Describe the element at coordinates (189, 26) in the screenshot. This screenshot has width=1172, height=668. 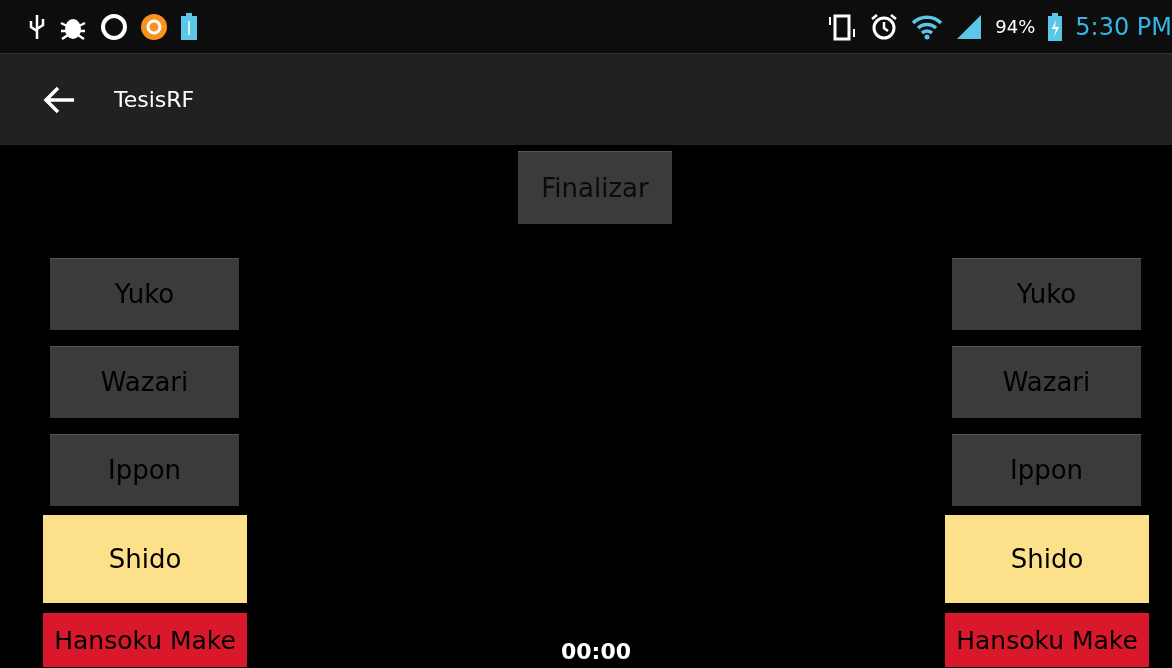
I see `battery-icon` at that location.